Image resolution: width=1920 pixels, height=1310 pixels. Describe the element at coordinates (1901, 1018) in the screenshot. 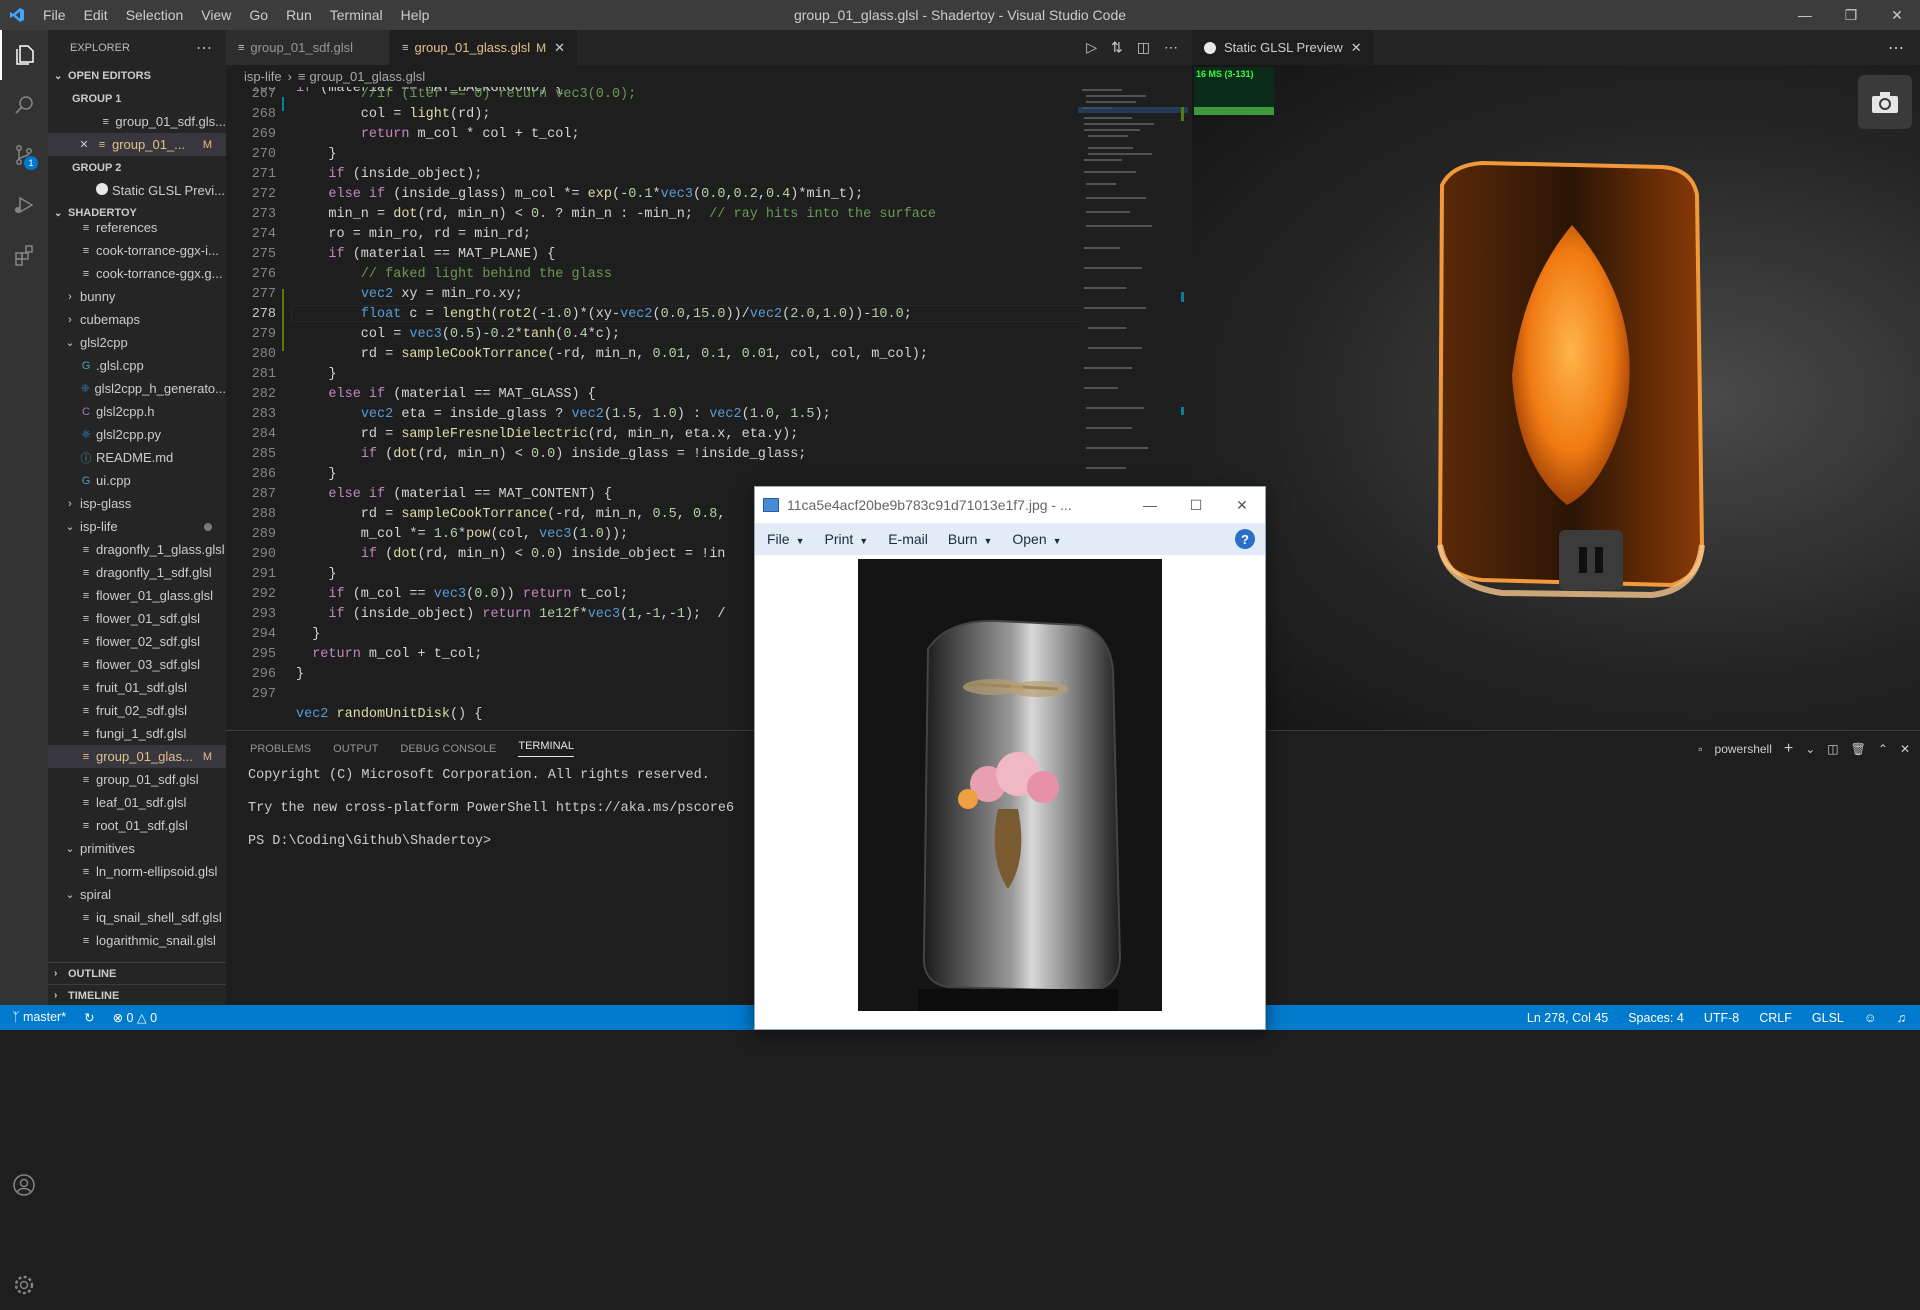

I see `bell-icon: ♫` at that location.